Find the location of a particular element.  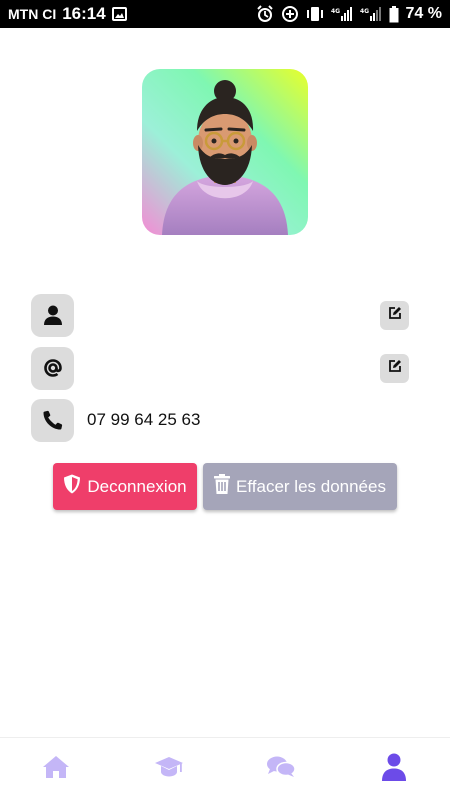

avatar is located at coordinates (225, 152).